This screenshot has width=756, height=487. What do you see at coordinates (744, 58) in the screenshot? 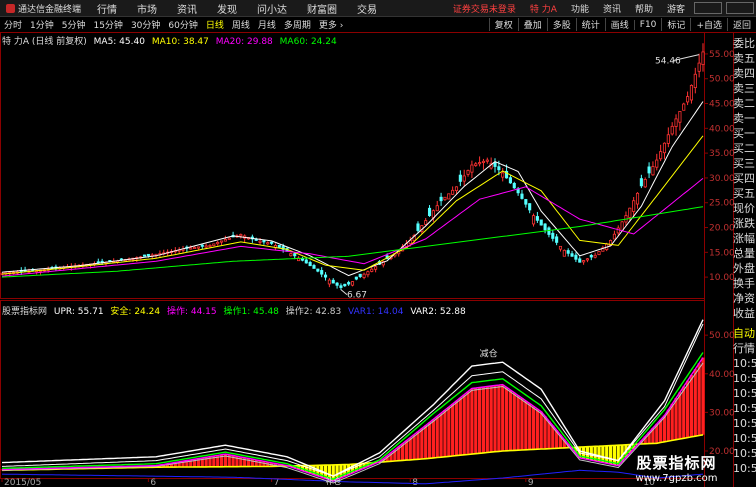
I see `panel-label: 卖五` at bounding box center [744, 58].